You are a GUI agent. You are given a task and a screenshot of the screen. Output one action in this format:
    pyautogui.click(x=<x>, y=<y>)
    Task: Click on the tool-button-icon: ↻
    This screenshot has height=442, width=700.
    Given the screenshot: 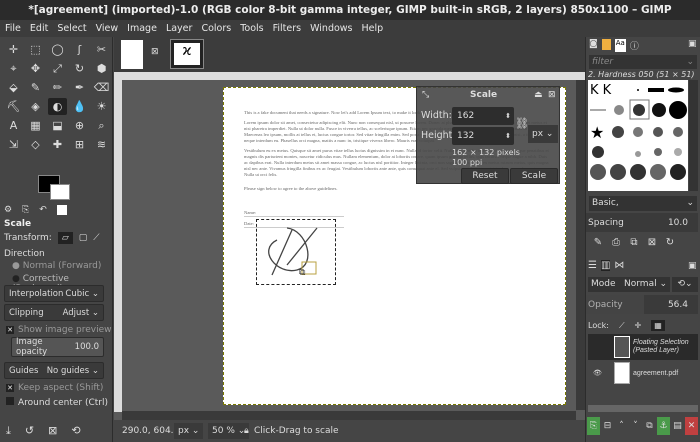 What is the action you would take?
    pyautogui.click(x=79, y=68)
    